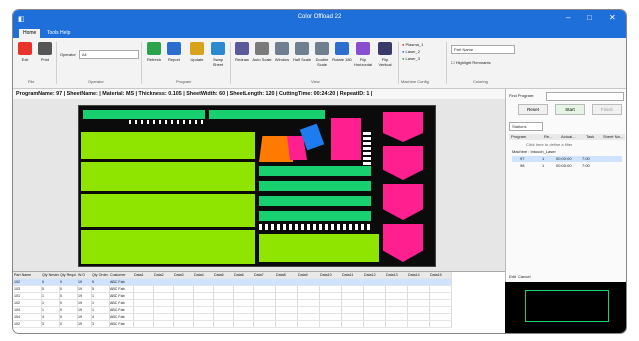  I want to click on filter-hint: Click here to define a filter, so click(549, 144).